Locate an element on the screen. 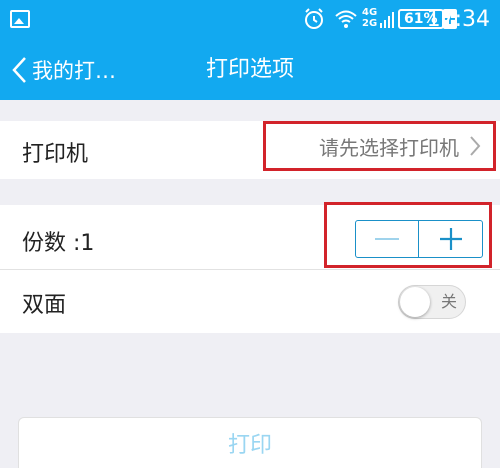  chevron-right-icon is located at coordinates (475, 146).